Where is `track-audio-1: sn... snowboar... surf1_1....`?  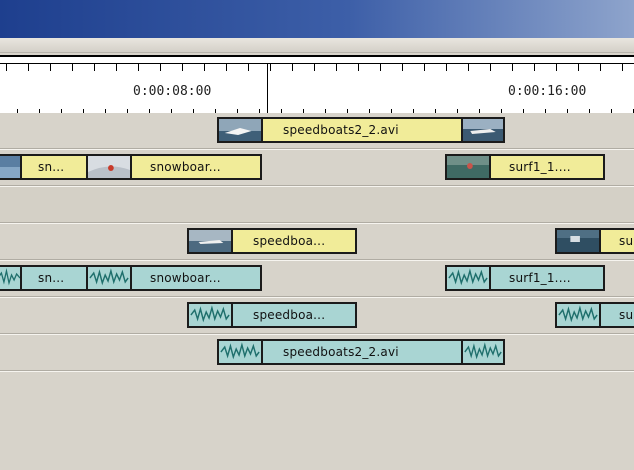 track-audio-1: sn... snowboar... surf1_1.... is located at coordinates (317, 280).